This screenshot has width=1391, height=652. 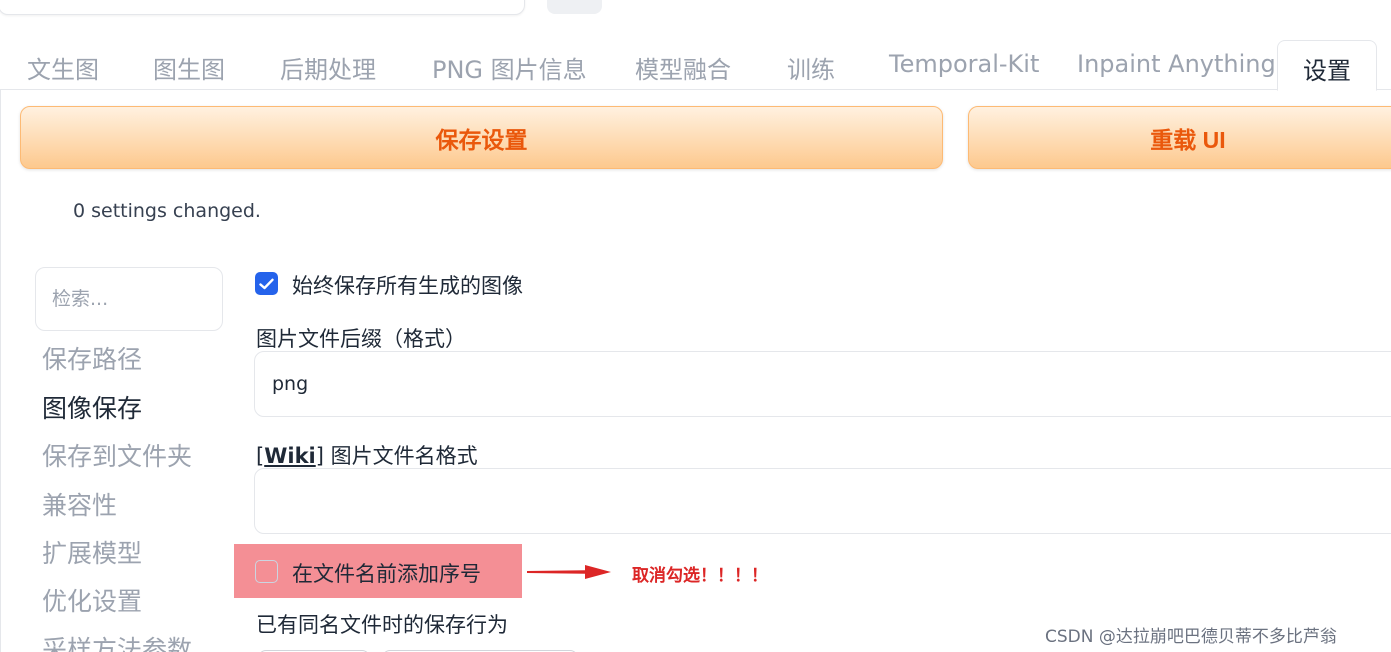 I want to click on watermark-text: CSDN @达拉崩吧巴德贝蒂不多比芦翁, so click(x=1191, y=637).